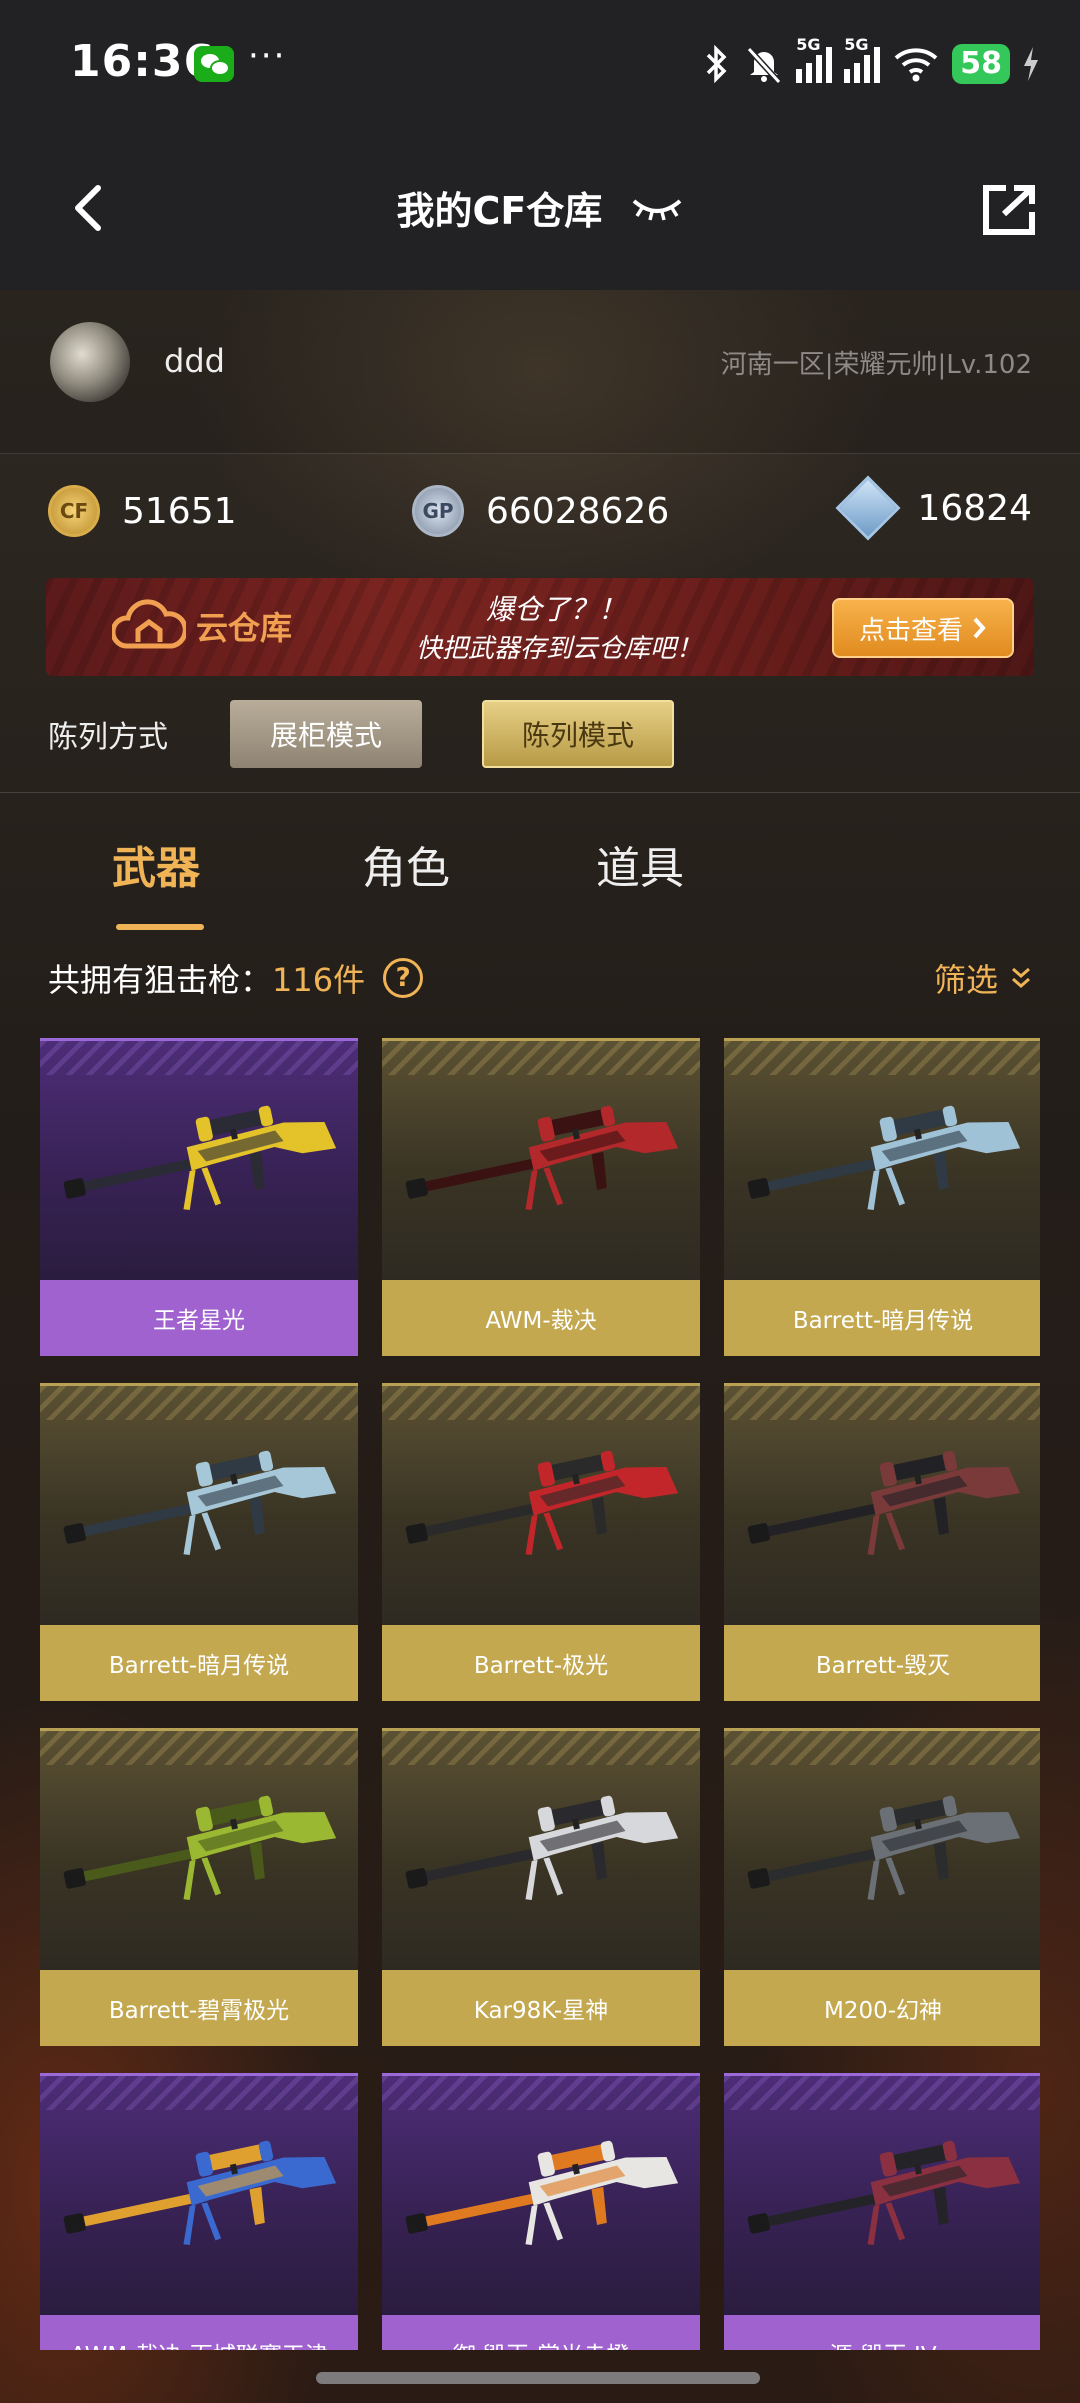 This screenshot has height=2403, width=1080. What do you see at coordinates (194, 361) in the screenshot?
I see `username: ddd` at bounding box center [194, 361].